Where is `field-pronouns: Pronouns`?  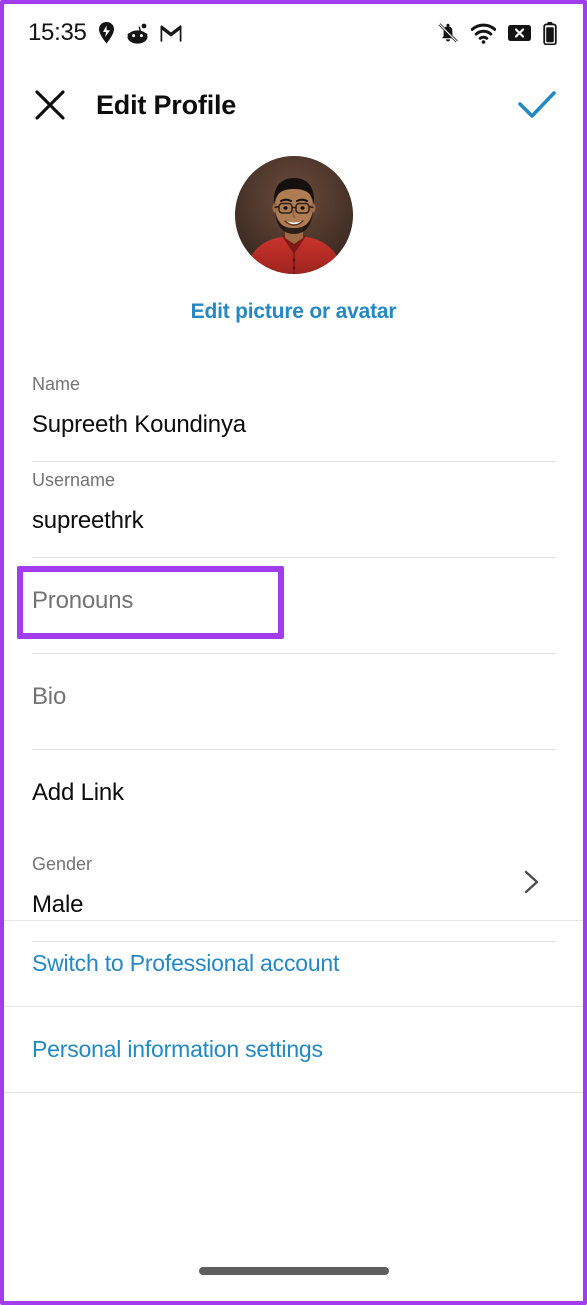
field-pronouns: Pronouns is located at coordinates (293, 606).